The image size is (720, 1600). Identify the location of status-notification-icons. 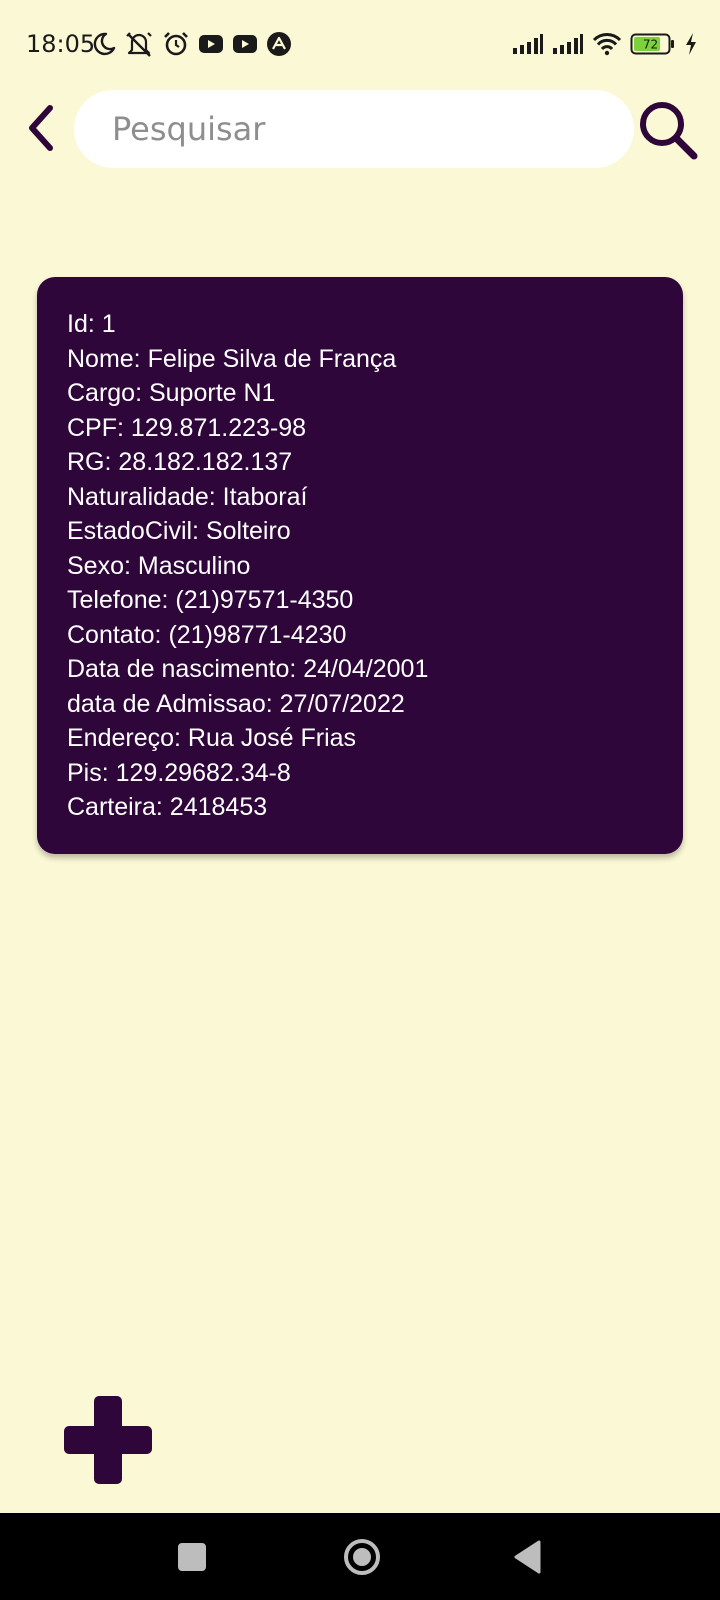
(192, 44).